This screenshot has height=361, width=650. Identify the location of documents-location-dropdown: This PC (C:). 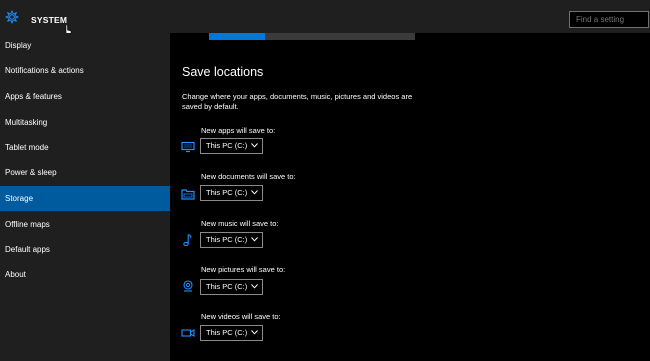
(231, 193).